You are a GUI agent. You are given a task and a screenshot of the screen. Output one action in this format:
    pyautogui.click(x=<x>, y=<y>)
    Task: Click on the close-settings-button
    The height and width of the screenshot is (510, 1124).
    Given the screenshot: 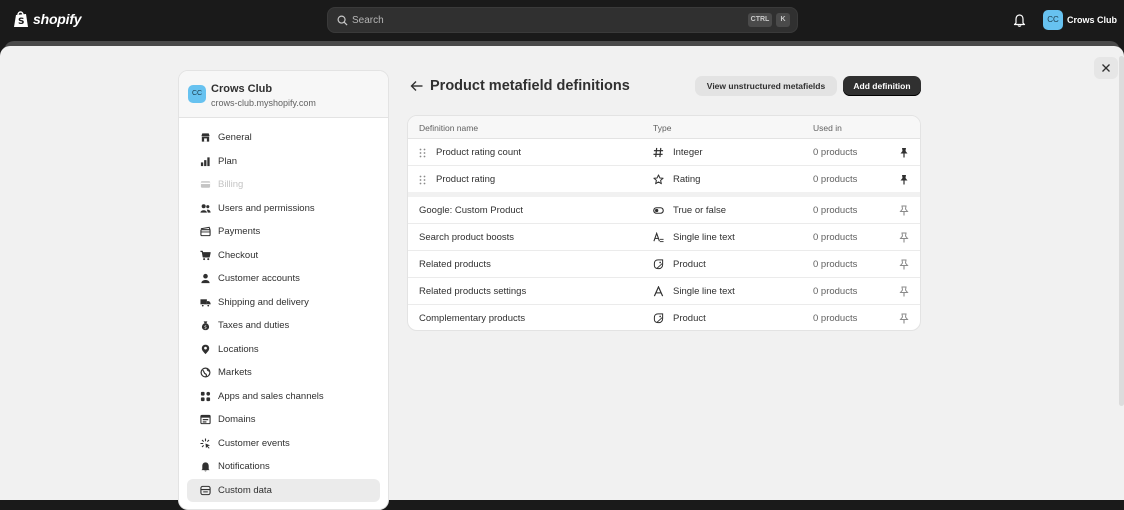 What is the action you would take?
    pyautogui.click(x=1106, y=68)
    